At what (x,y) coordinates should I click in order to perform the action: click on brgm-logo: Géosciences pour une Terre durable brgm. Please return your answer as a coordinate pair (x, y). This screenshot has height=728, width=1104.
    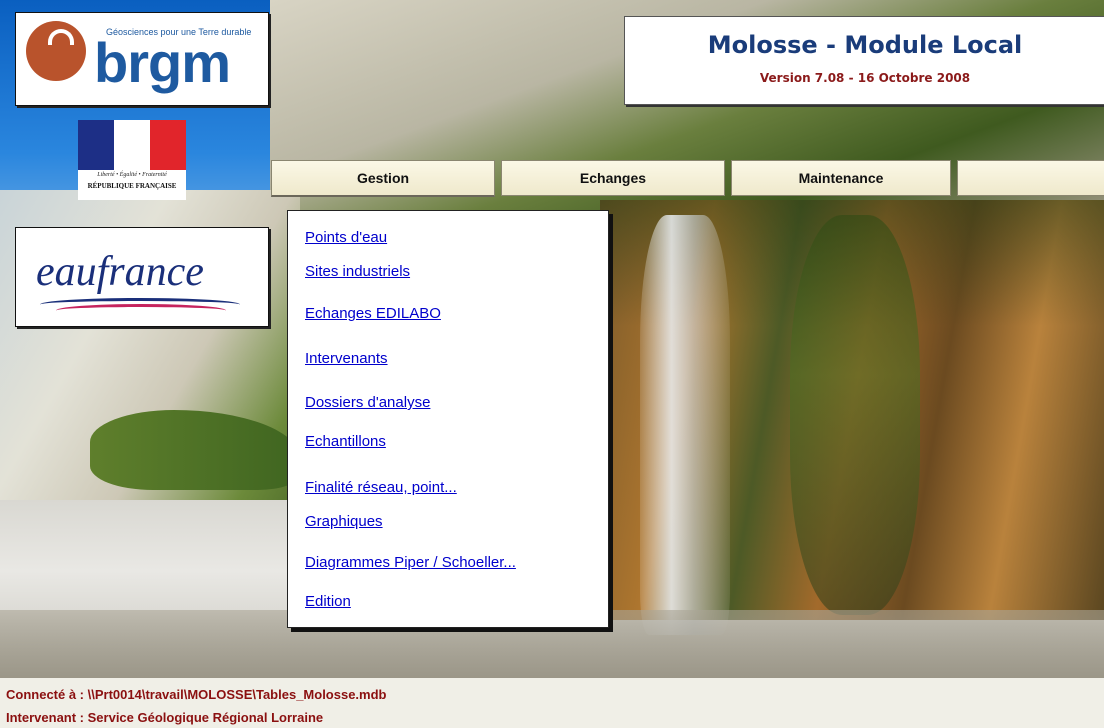
    Looking at the image, I should click on (142, 59).